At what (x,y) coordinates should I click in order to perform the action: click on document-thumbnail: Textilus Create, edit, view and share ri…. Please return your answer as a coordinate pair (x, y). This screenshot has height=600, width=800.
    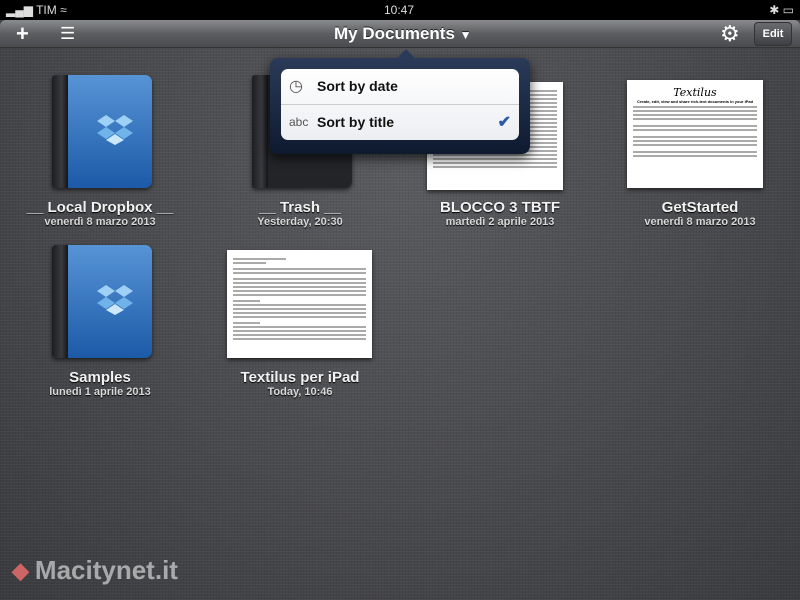
    Looking at the image, I should click on (695, 134).